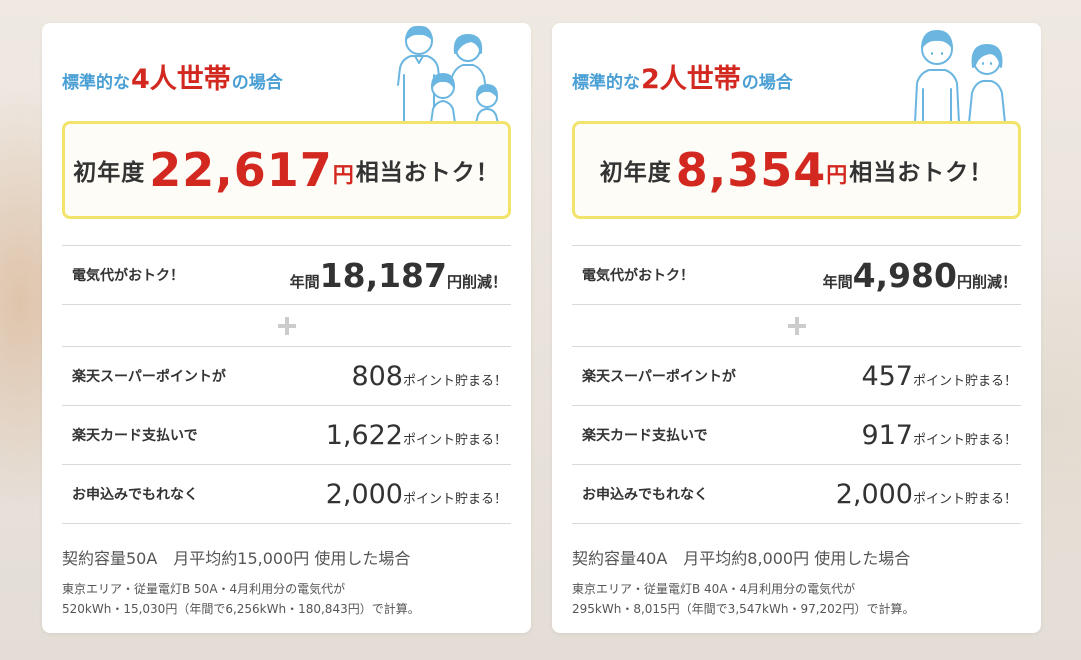 The width and height of the screenshot is (1081, 660). What do you see at coordinates (796, 275) in the screenshot?
I see `electricity-savings-row: 電気代がおトク！ 年間4,980円削減！` at bounding box center [796, 275].